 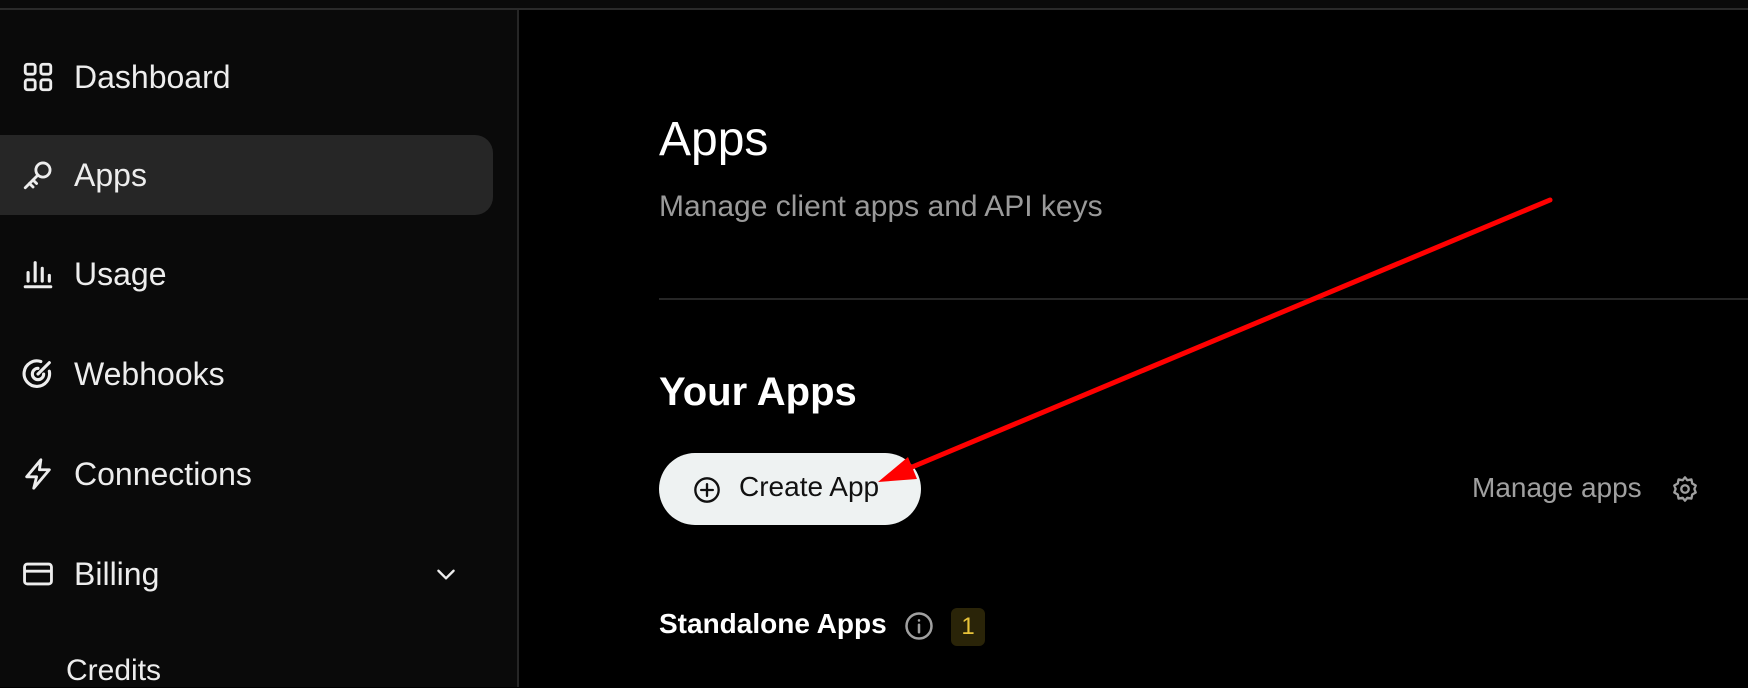 I want to click on sidebar-item-dashboard: Dashboard, so click(x=246, y=77).